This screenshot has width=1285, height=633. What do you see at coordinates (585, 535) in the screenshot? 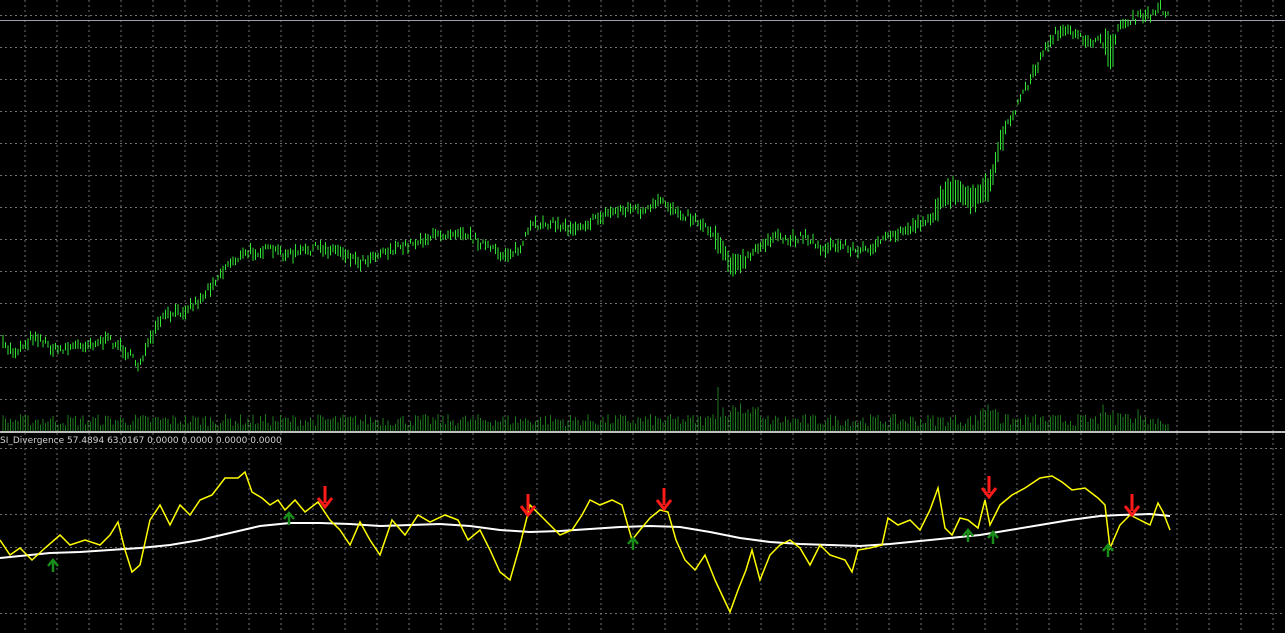
I see `rsi-moving-average-line` at bounding box center [585, 535].